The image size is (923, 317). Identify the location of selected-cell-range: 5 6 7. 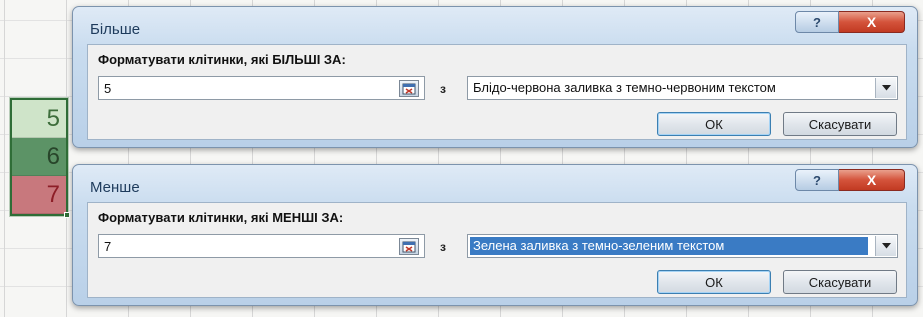
(40, 158).